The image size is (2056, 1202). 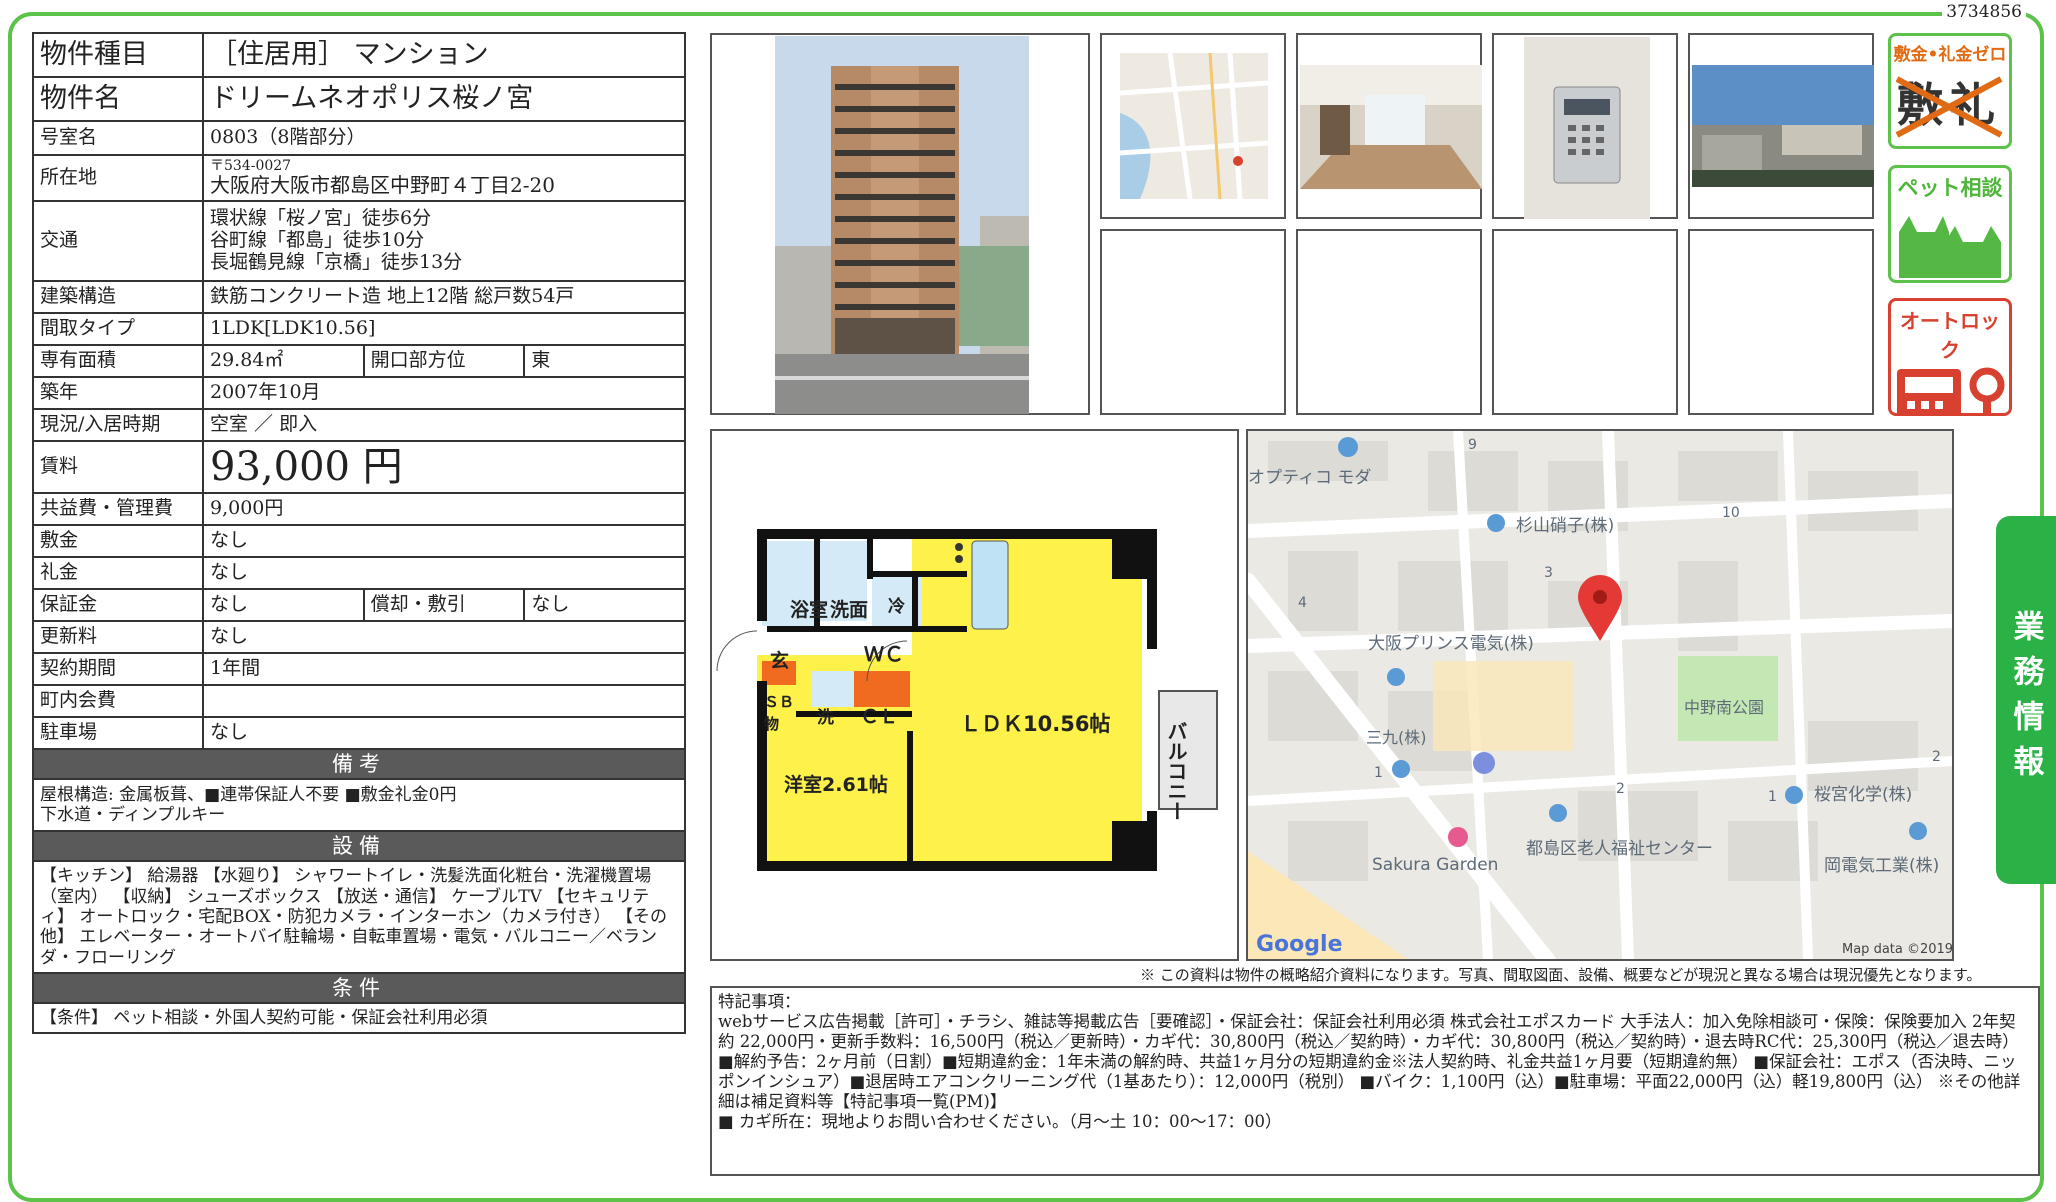 What do you see at coordinates (444, 573) in the screenshot?
I see `value-key-money: なし` at bounding box center [444, 573].